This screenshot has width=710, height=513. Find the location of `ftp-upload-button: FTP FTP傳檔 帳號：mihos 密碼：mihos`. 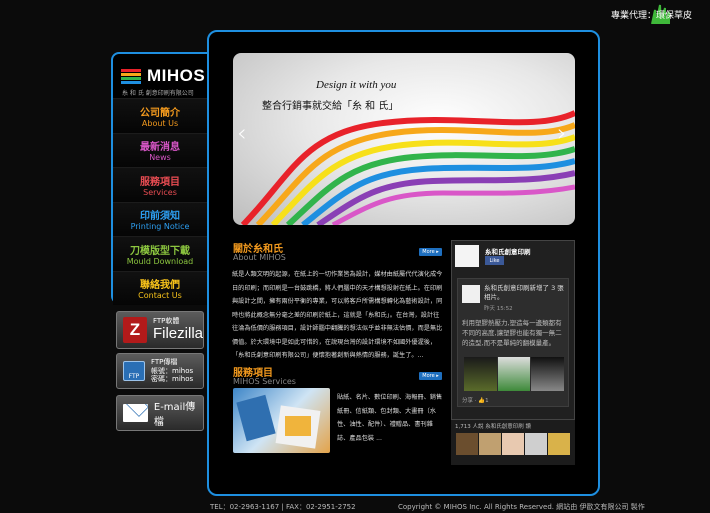

ftp-upload-button: FTP FTP傳檔 帳號：mihos 密碼：mihos is located at coordinates (160, 371).